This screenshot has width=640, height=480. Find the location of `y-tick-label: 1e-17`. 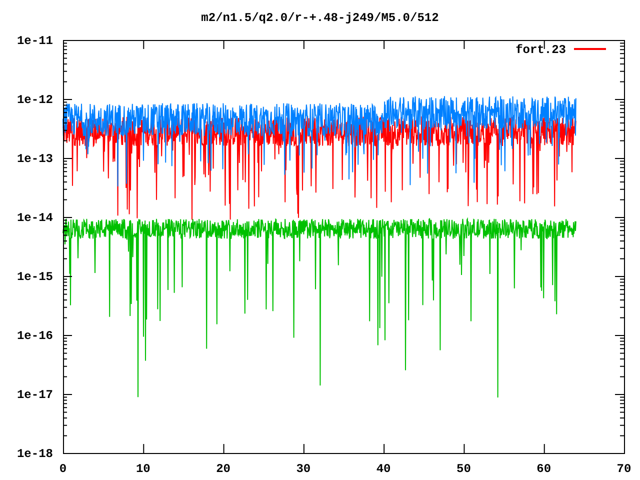

y-tick-label: 1e-17 is located at coordinates (34, 395).